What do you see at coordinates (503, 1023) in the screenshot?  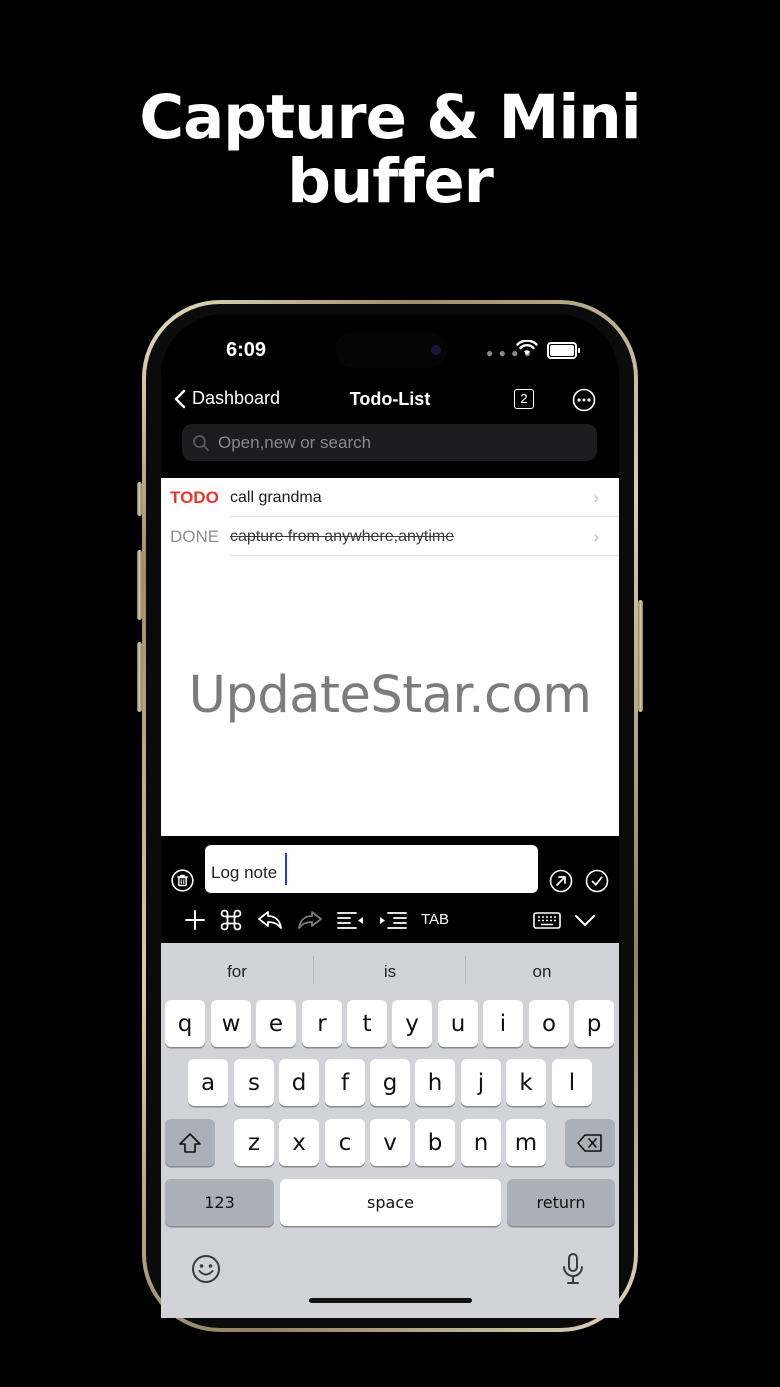 I see `key: i` at bounding box center [503, 1023].